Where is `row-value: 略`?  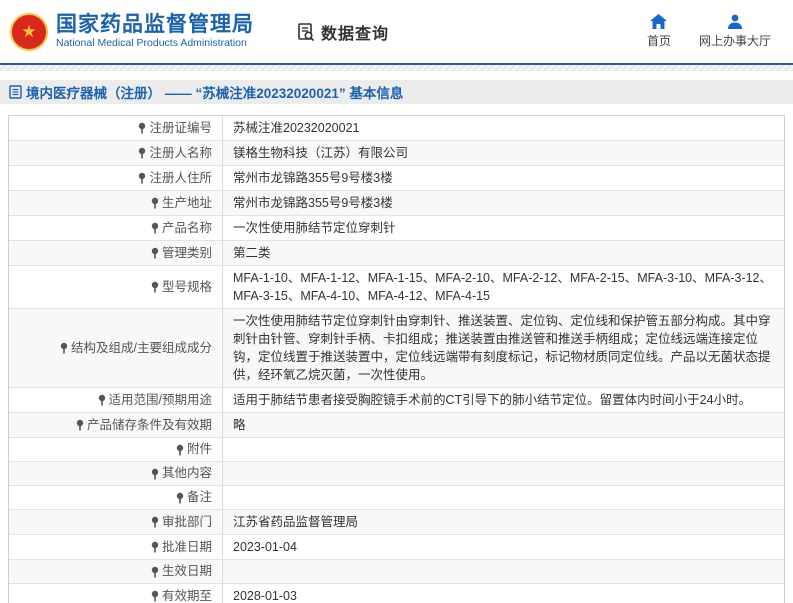 row-value: 略 is located at coordinates (239, 425).